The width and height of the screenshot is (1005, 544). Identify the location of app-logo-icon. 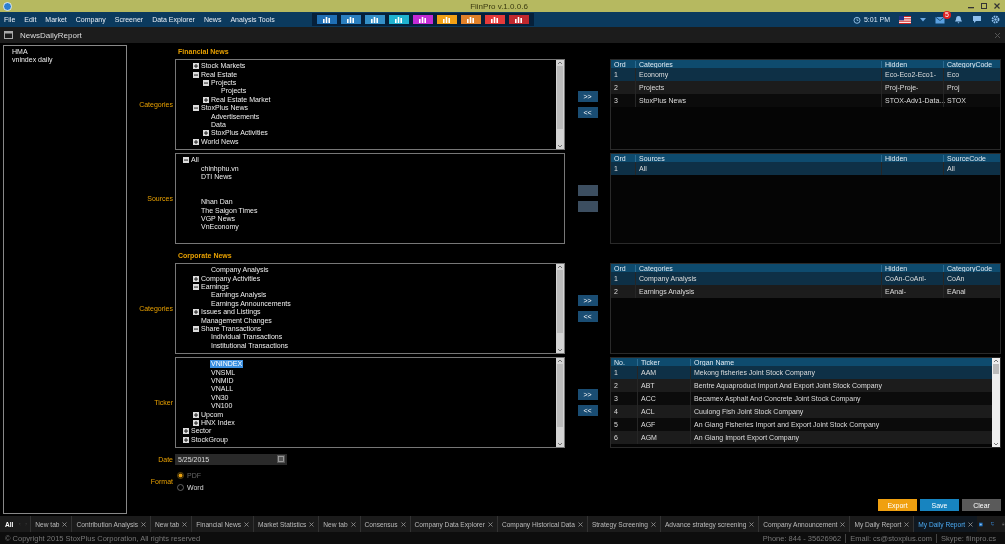
(7, 6).